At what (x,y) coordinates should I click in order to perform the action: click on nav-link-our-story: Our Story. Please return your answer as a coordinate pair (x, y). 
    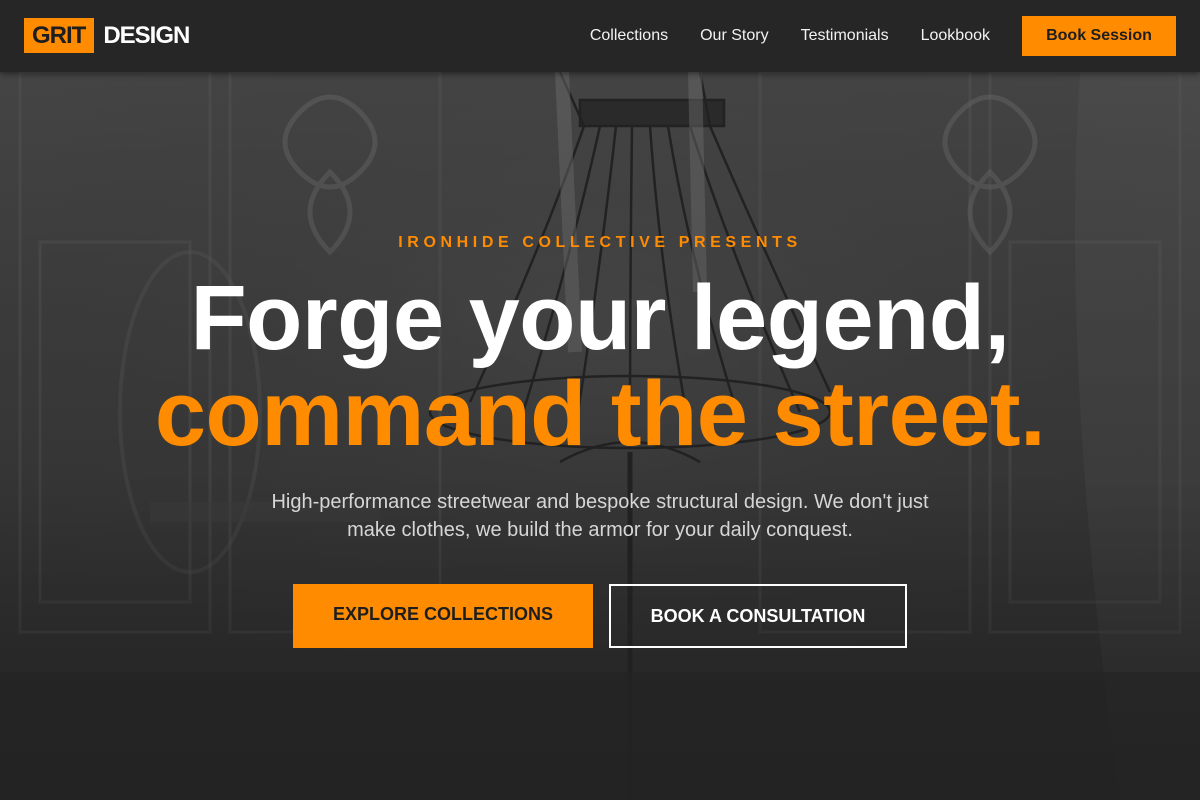
    Looking at the image, I should click on (734, 36).